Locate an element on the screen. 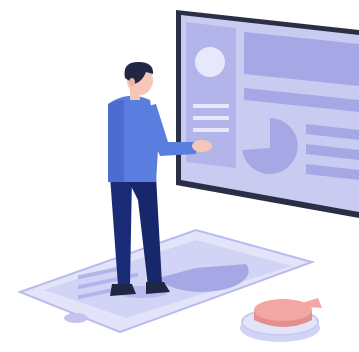 The image size is (359, 352). phone-home-button is located at coordinates (76, 318).